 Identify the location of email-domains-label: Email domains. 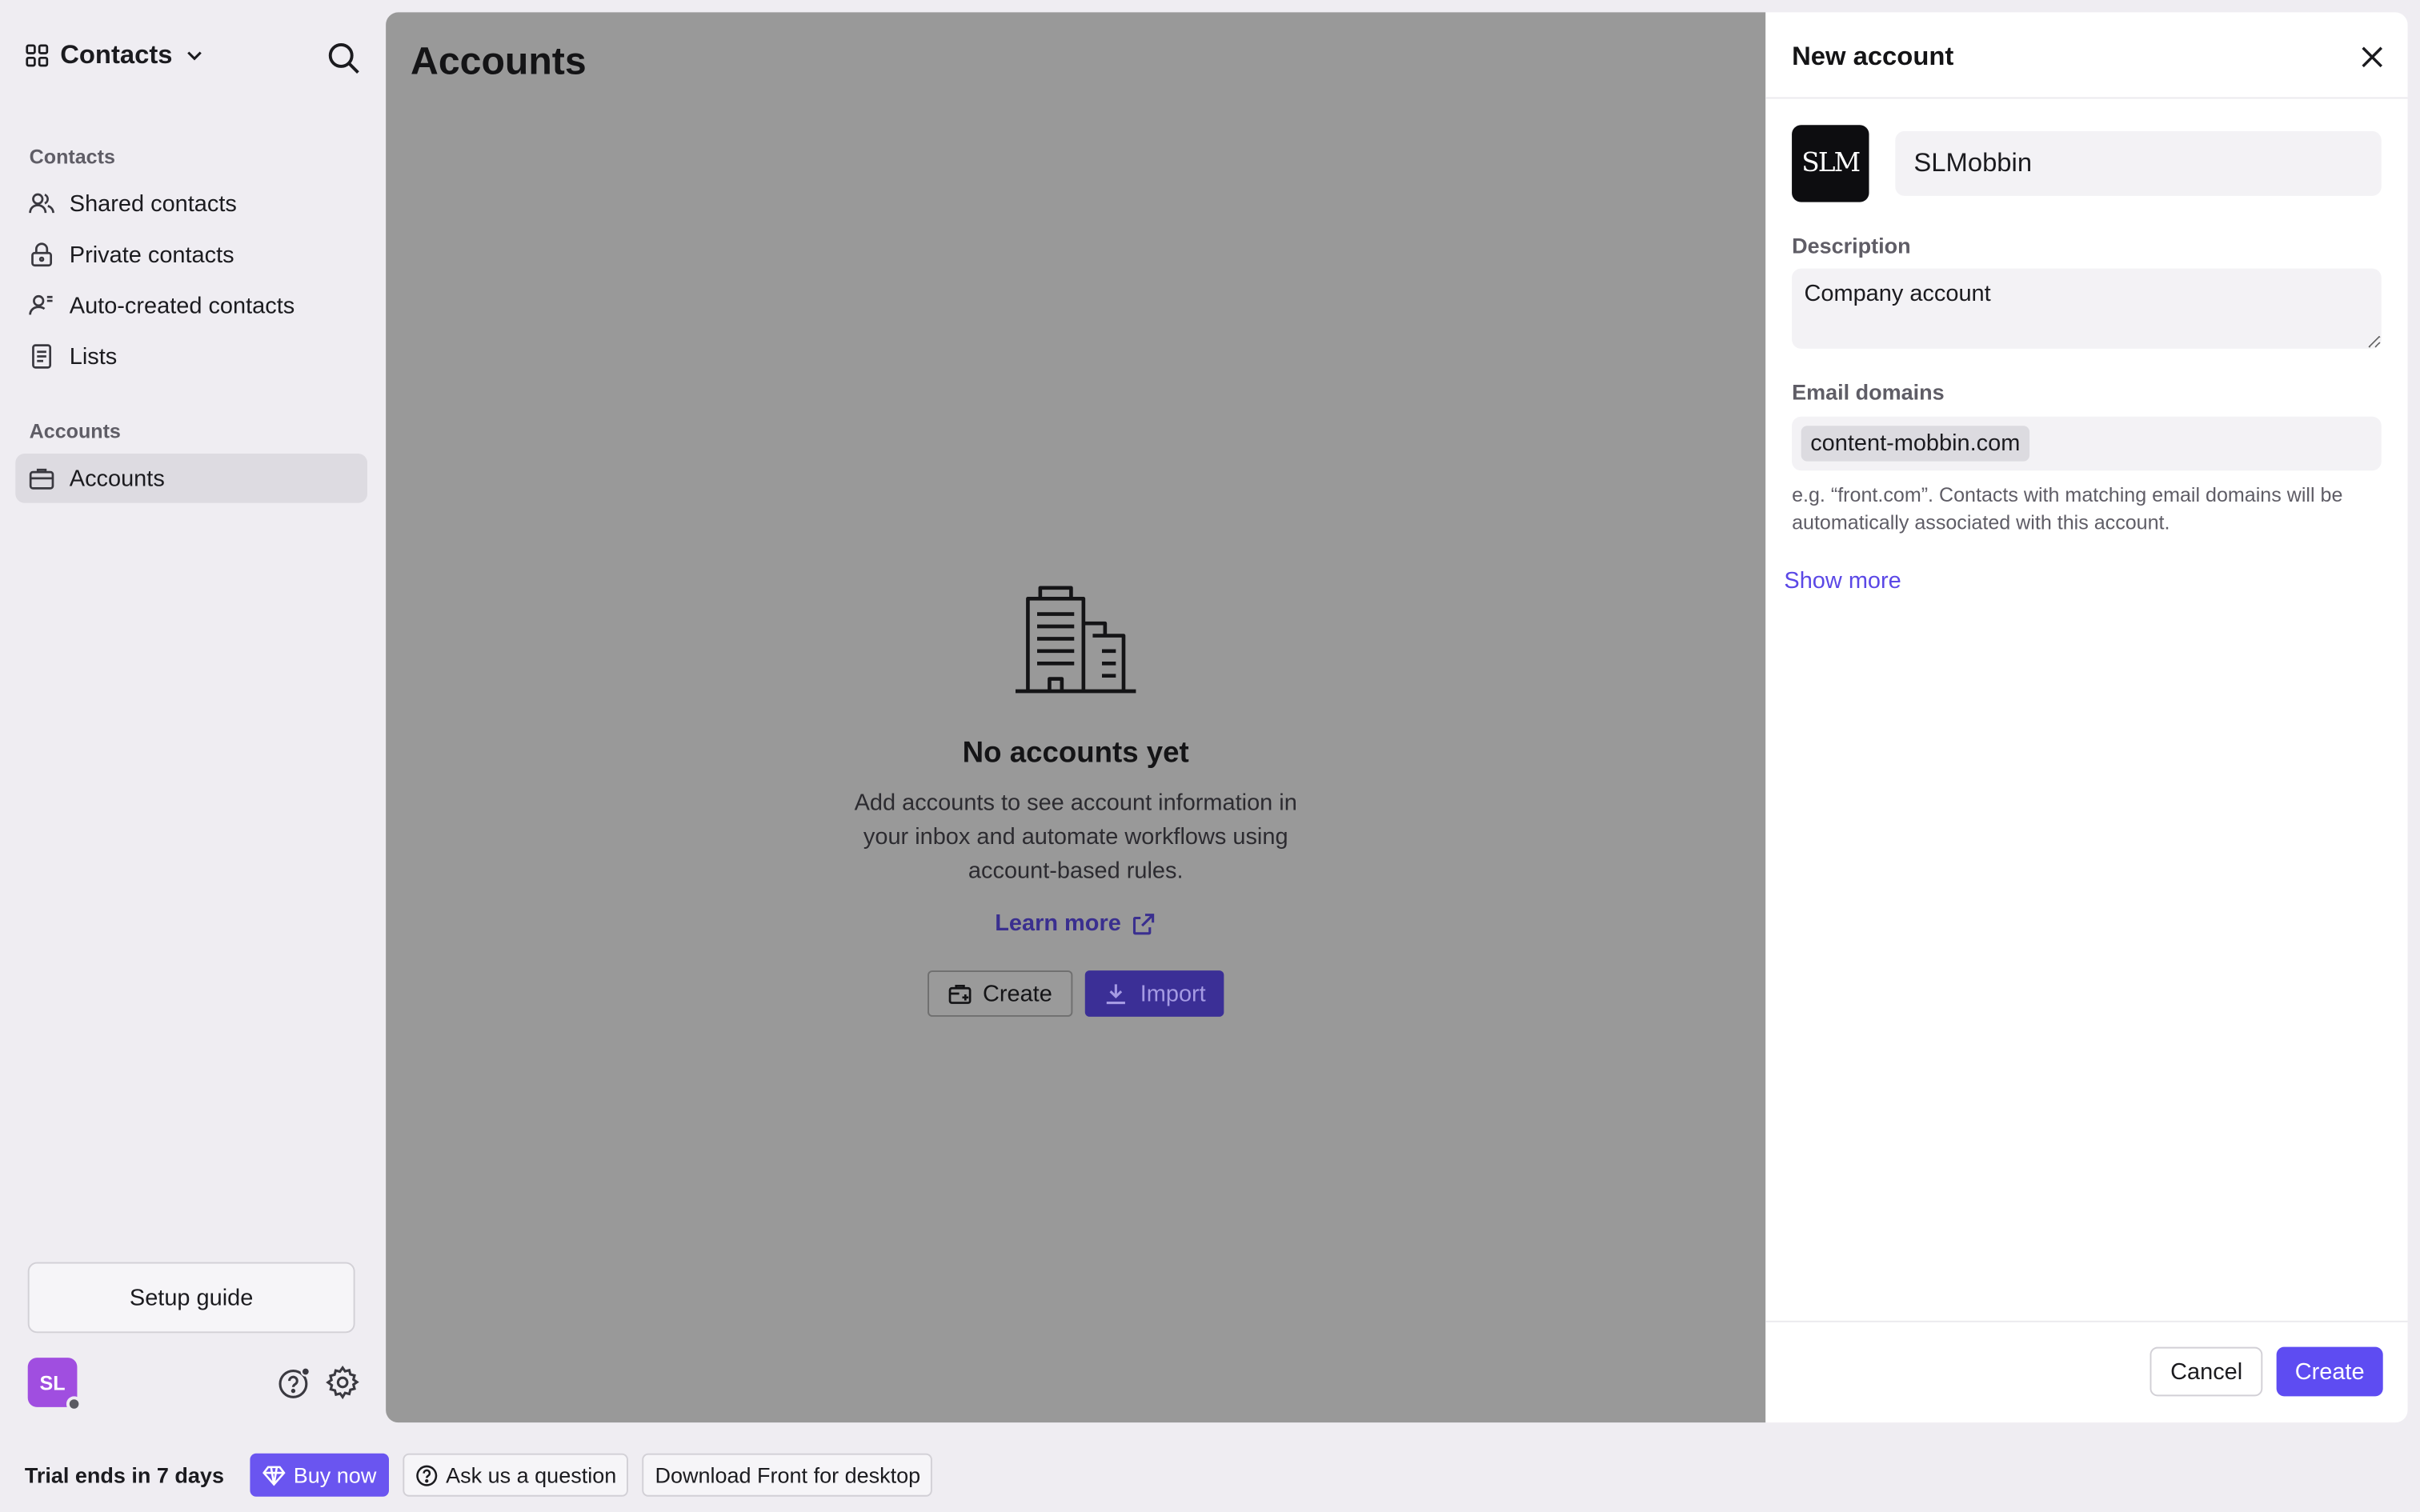
(1868, 392).